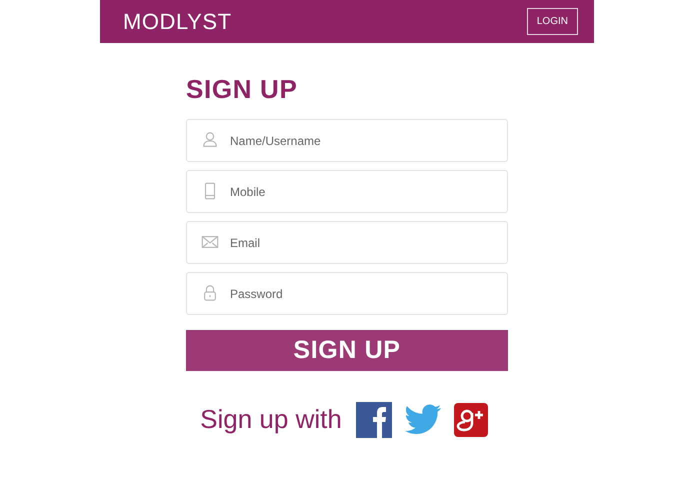  What do you see at coordinates (210, 140) in the screenshot?
I see `person-icon` at bounding box center [210, 140].